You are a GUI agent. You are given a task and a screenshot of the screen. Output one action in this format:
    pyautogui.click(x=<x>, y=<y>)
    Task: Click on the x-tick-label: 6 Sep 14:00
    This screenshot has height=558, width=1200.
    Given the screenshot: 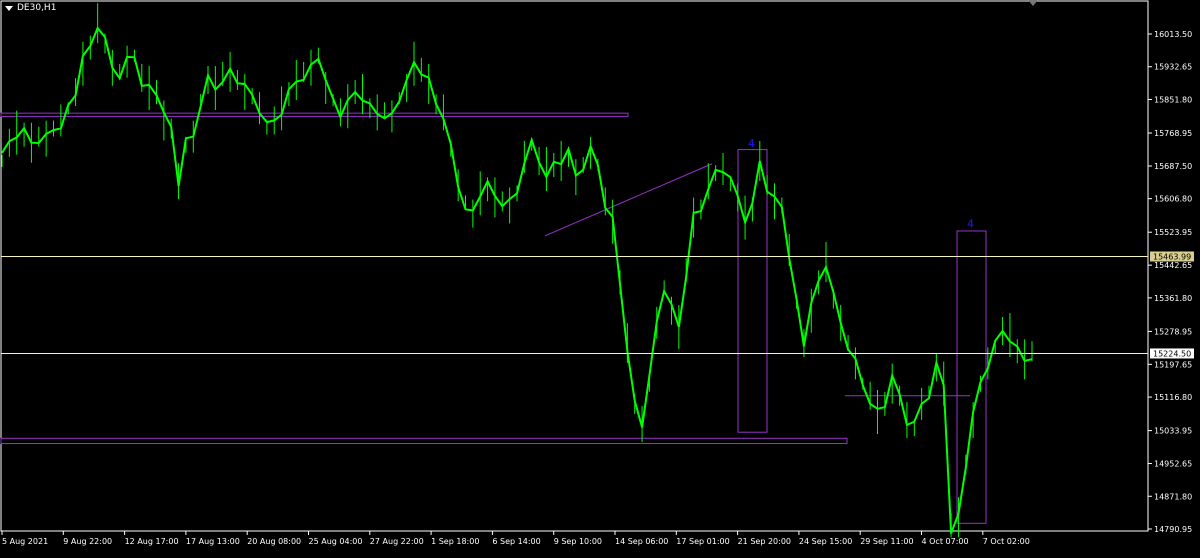 What is the action you would take?
    pyautogui.click(x=516, y=541)
    